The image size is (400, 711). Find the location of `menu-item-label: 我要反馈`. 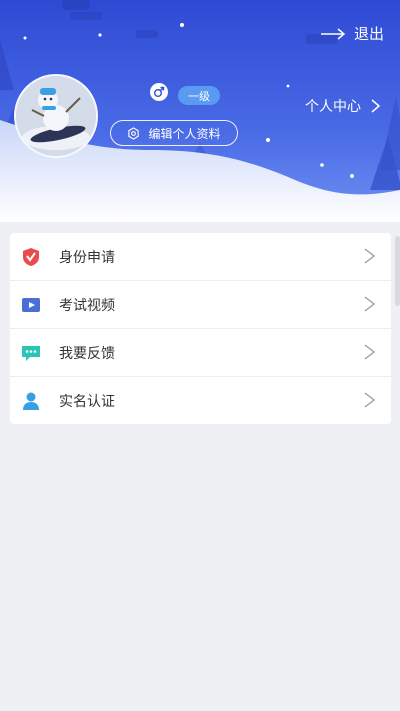

menu-item-label: 我要反馈 is located at coordinates (87, 353).